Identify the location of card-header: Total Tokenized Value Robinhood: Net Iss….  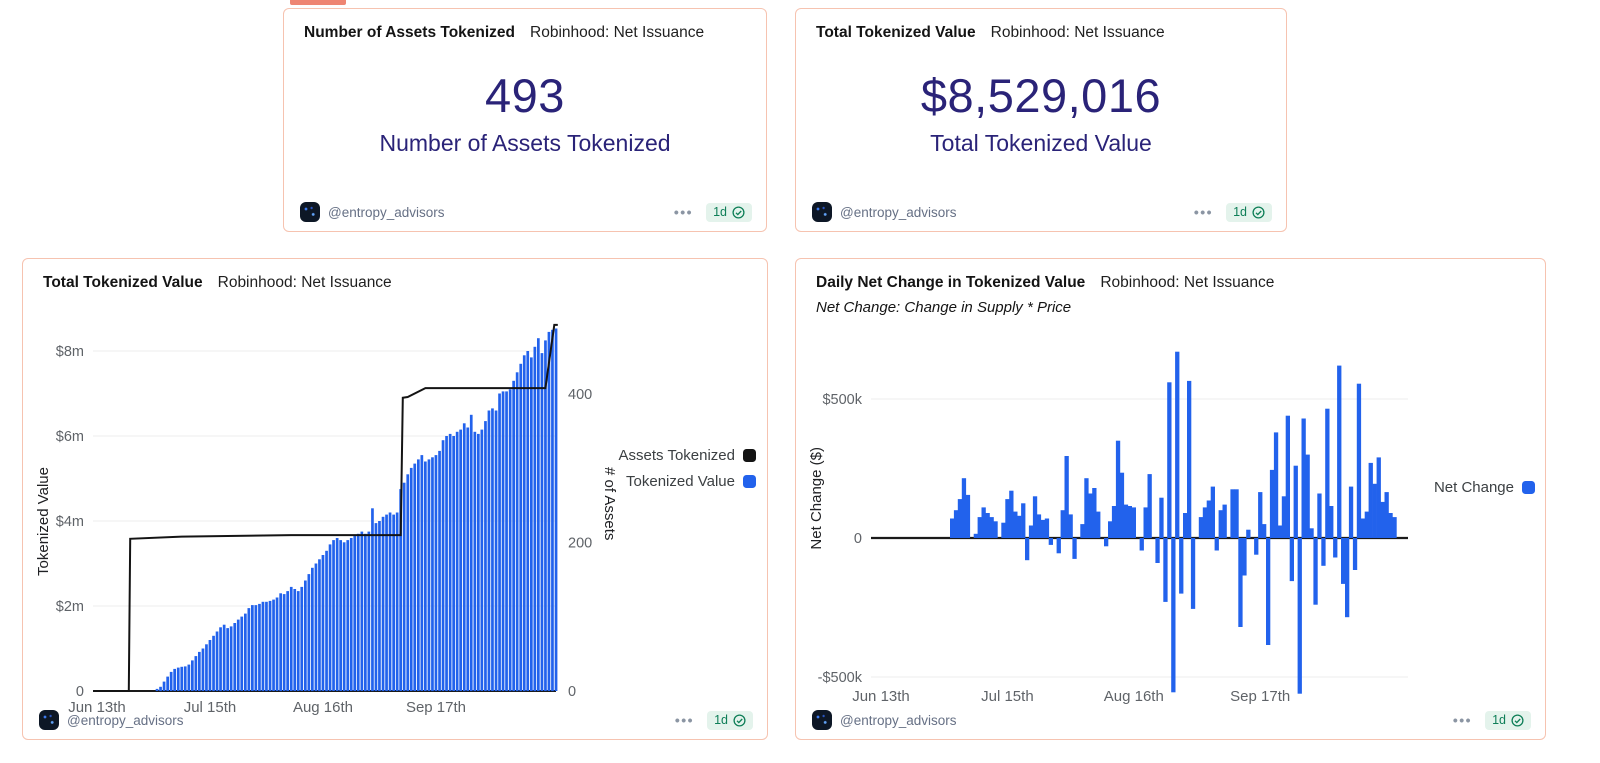
(1043, 33).